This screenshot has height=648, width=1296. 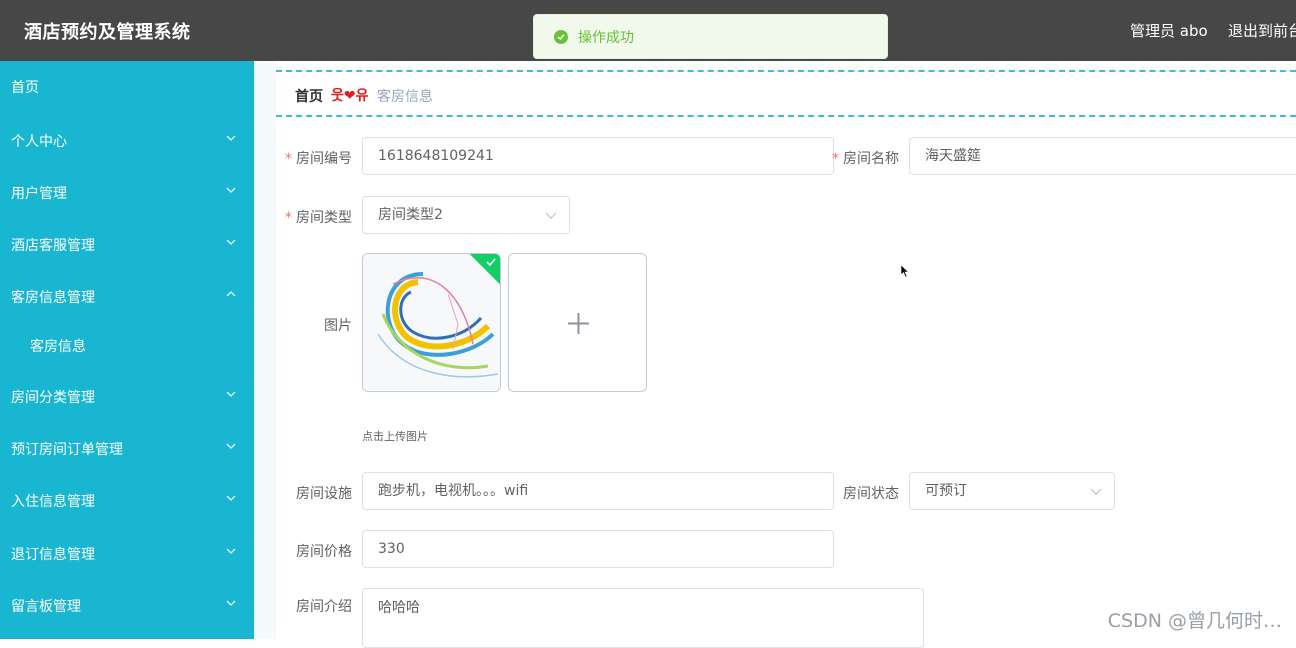 What do you see at coordinates (350, 96) in the screenshot?
I see `breadcrumb-separator: 웃❤유` at bounding box center [350, 96].